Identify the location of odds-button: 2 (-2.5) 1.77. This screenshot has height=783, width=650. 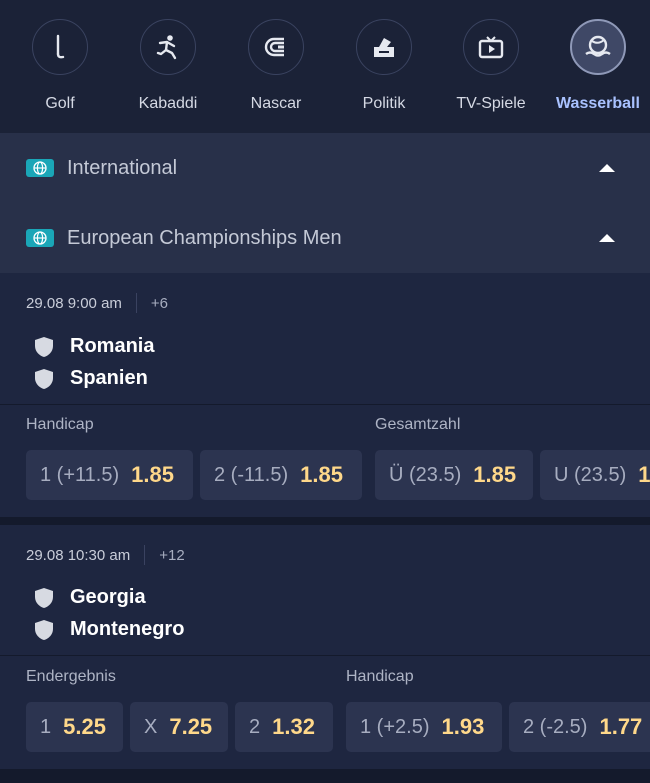
(579, 727).